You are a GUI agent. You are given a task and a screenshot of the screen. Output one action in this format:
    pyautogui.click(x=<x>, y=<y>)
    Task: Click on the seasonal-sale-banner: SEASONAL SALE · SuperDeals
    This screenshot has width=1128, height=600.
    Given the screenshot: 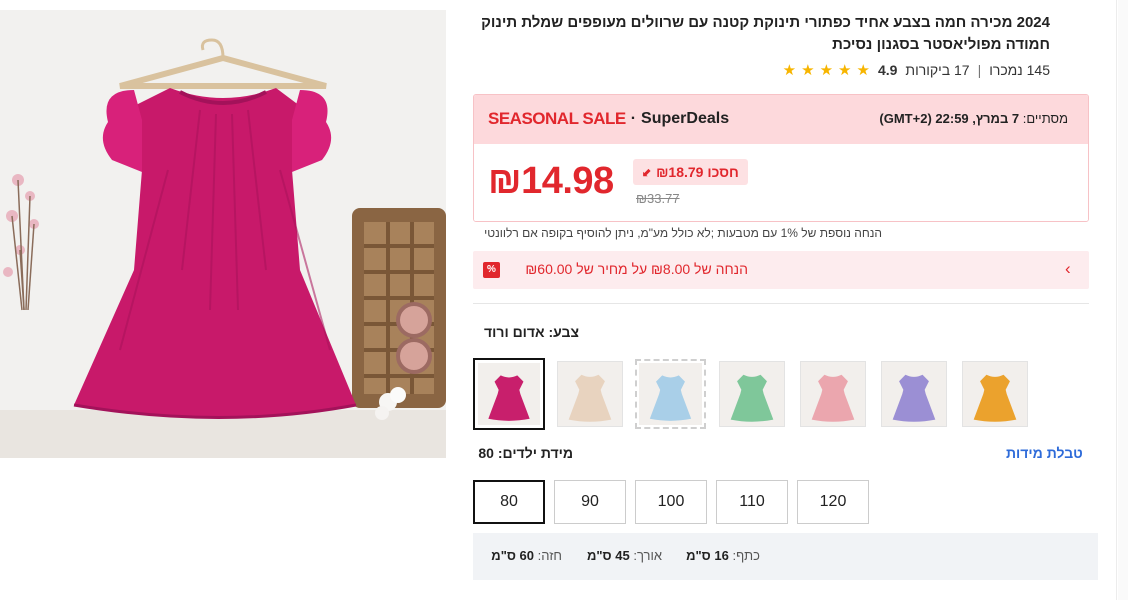 What is the action you would take?
    pyautogui.click(x=608, y=119)
    